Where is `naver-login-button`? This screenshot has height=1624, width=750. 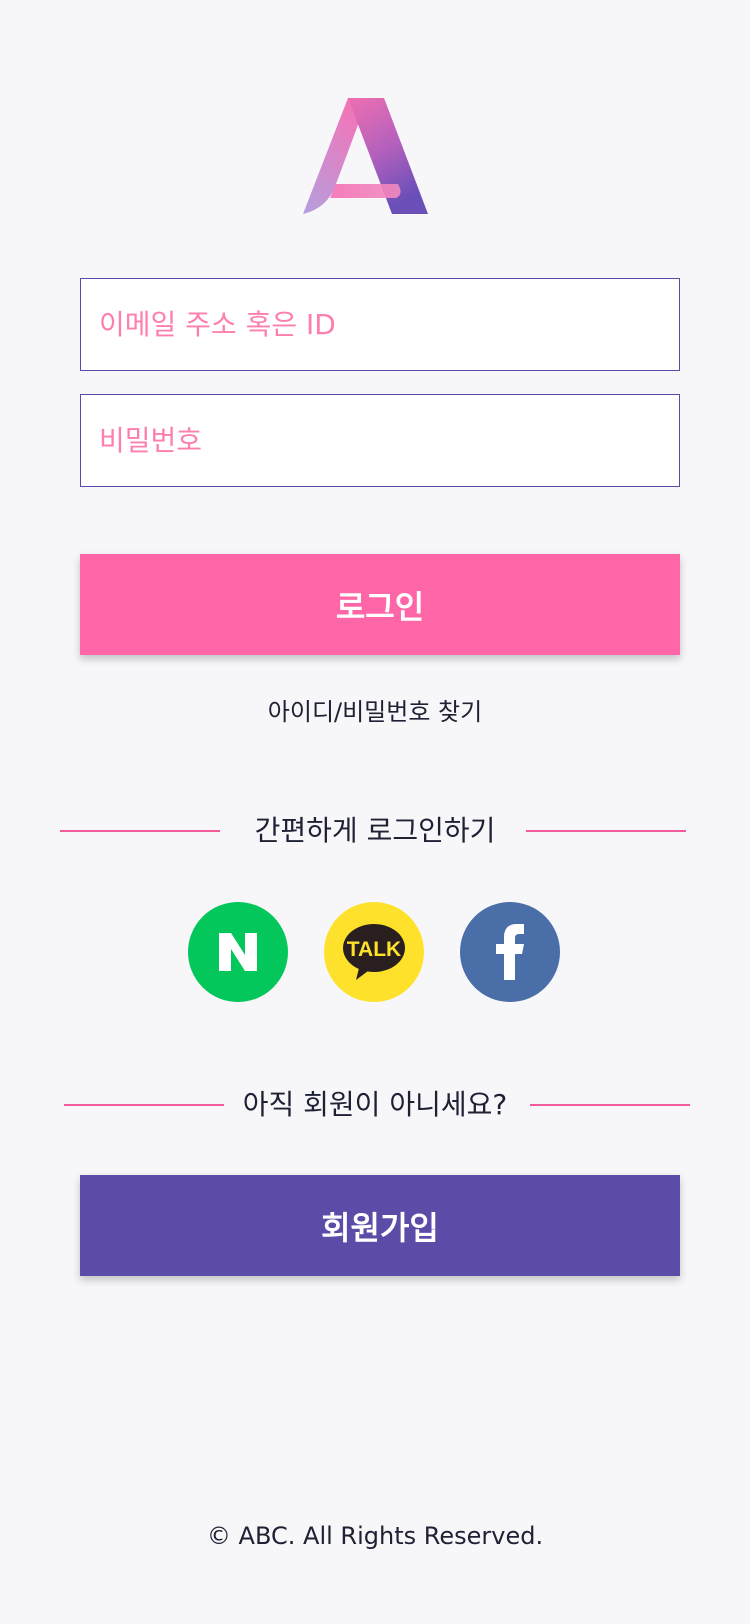 naver-login-button is located at coordinates (238, 952).